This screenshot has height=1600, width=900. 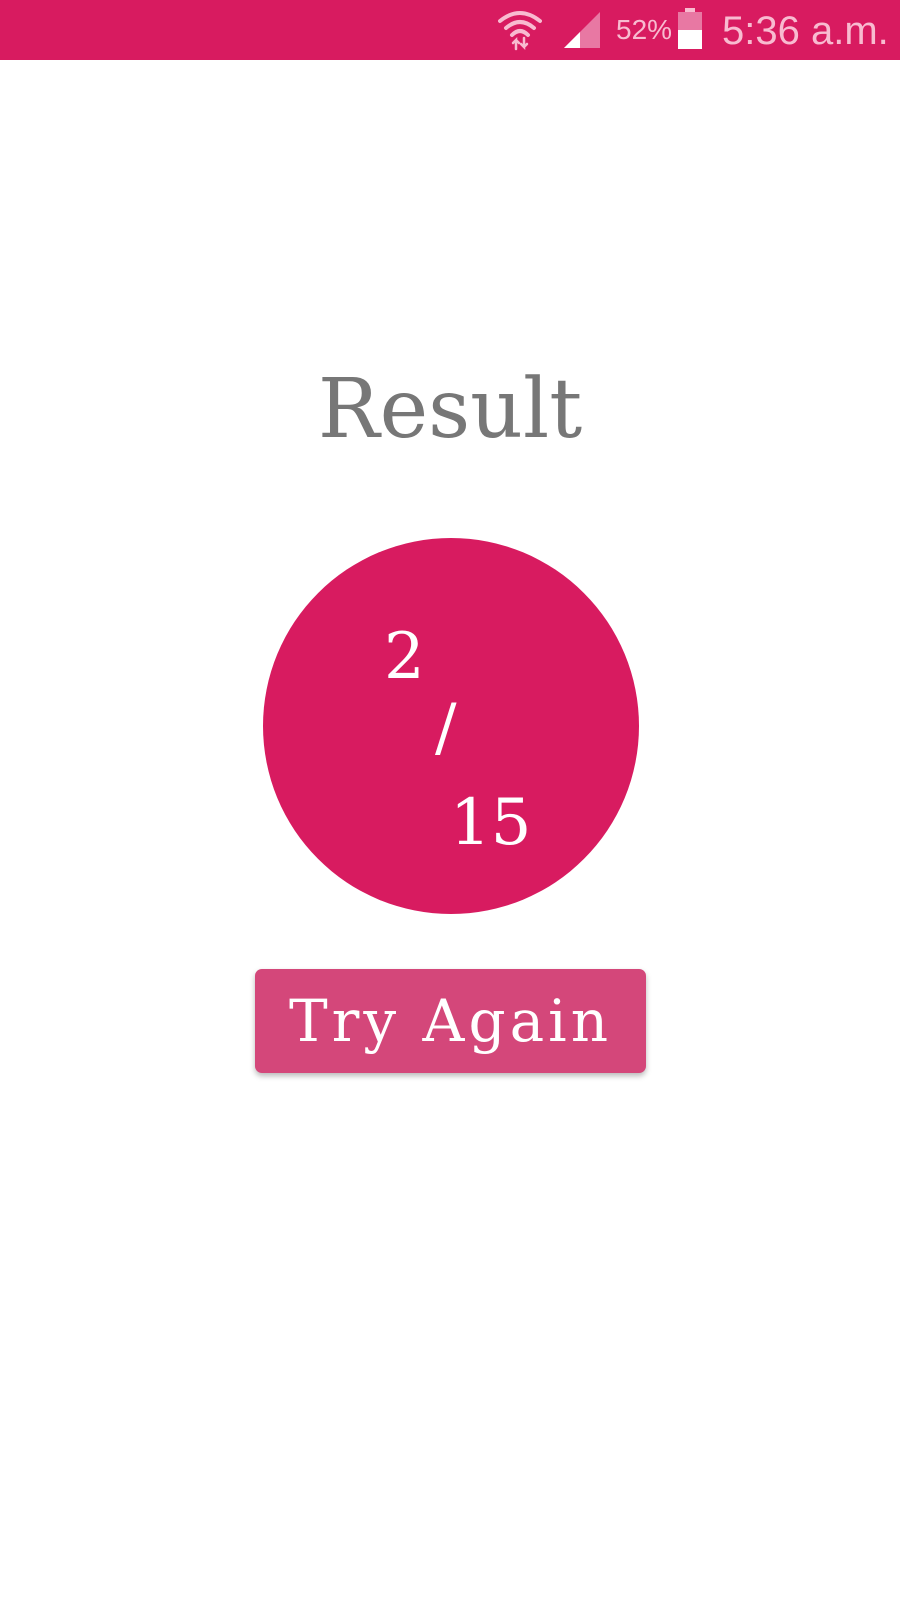 I want to click on wifi-icon, so click(x=520, y=31).